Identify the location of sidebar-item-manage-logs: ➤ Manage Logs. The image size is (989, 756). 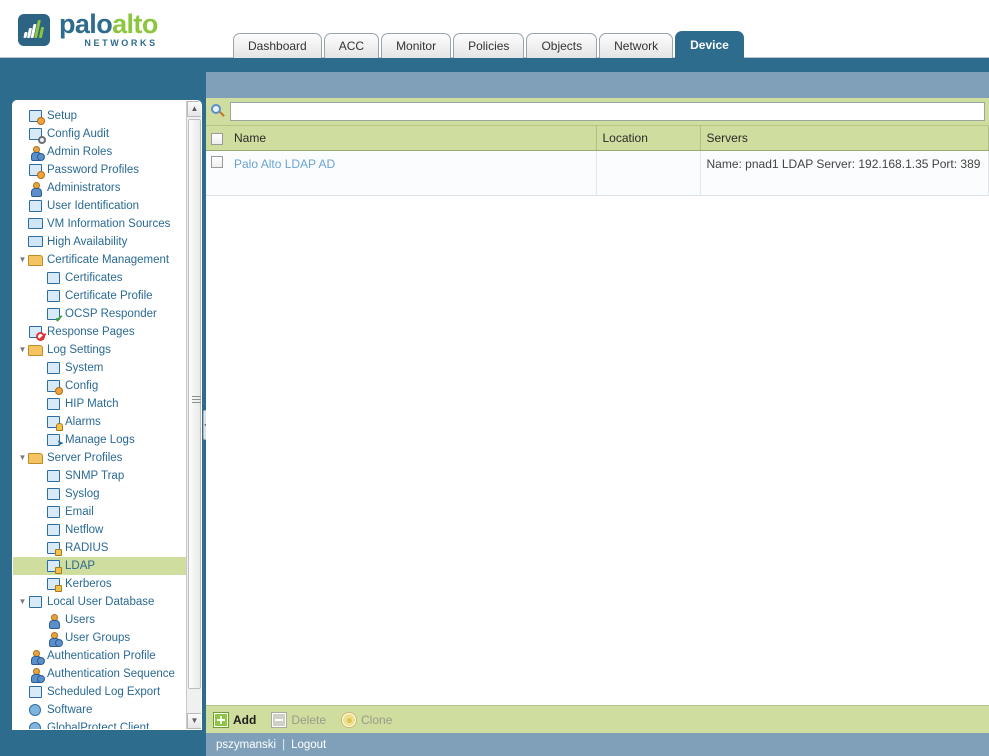
(100, 440).